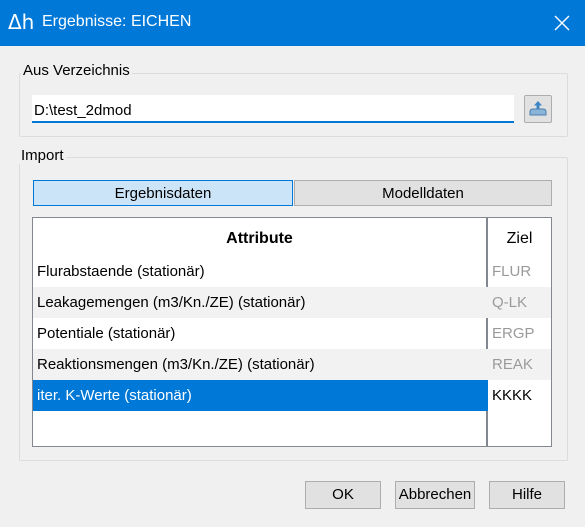 Image resolution: width=585 pixels, height=527 pixels. Describe the element at coordinates (512, 364) in the screenshot. I see `row-target: REAK` at that location.